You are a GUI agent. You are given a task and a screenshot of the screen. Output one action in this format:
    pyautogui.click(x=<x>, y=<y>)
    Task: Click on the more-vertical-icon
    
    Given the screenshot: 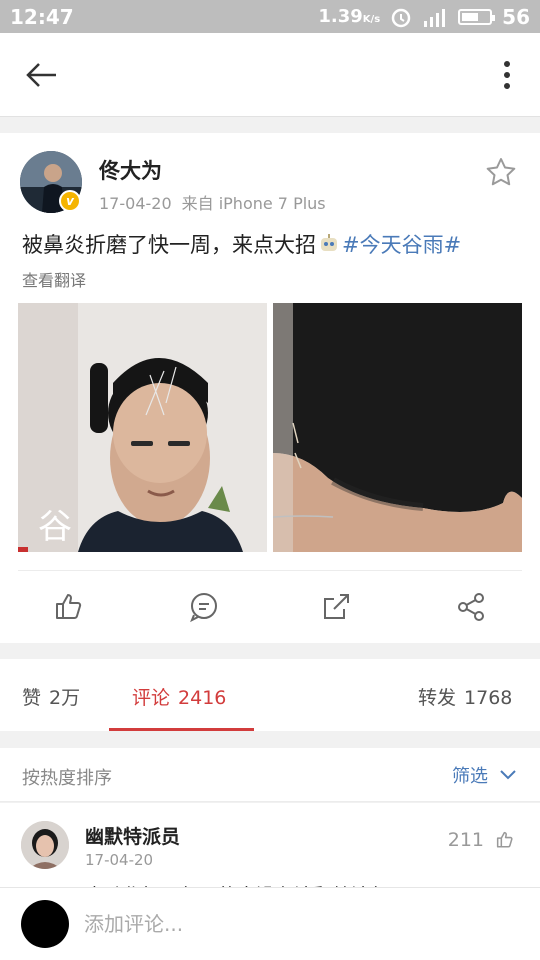 What is the action you would take?
    pyautogui.click(x=507, y=75)
    